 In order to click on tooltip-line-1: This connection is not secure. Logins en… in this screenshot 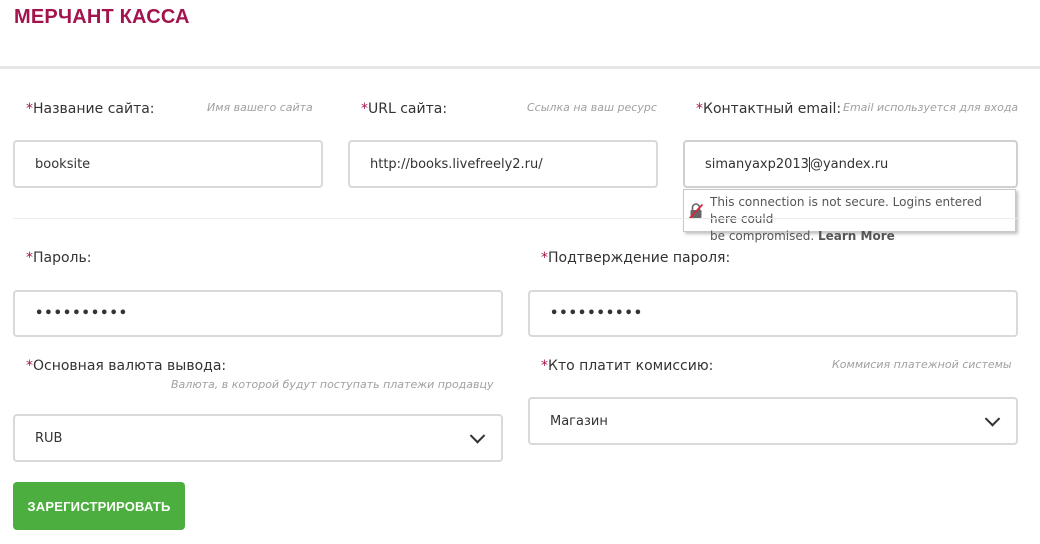, I will do `click(846, 210)`.